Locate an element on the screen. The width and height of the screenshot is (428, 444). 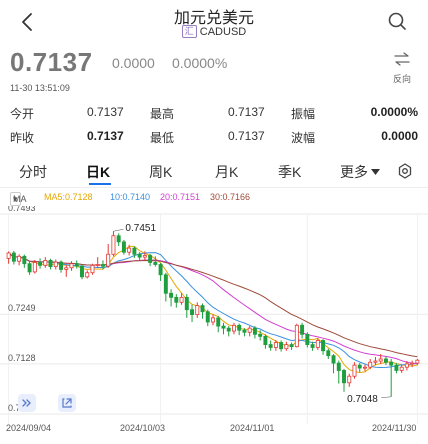
tab-more-label: 更多 is located at coordinates (354, 172).